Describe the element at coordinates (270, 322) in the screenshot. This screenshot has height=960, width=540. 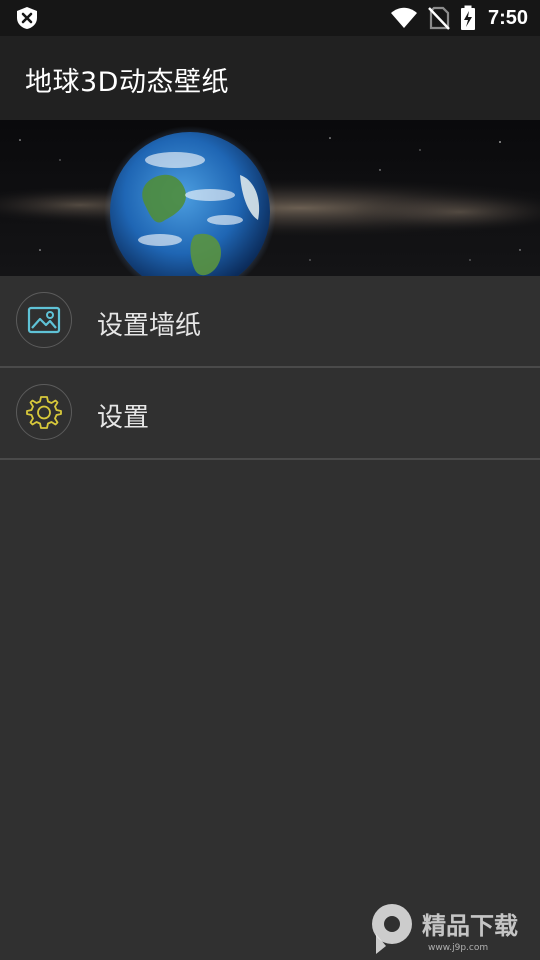
I see `menu-item-set-wallpaper: 设置墙纸` at that location.